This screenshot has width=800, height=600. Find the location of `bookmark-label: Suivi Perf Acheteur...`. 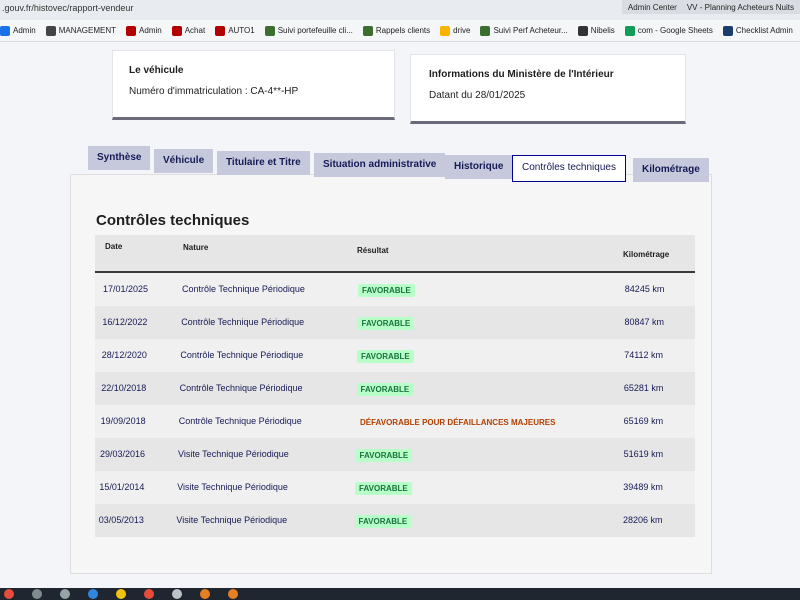

bookmark-label: Suivi Perf Acheteur... is located at coordinates (530, 30).